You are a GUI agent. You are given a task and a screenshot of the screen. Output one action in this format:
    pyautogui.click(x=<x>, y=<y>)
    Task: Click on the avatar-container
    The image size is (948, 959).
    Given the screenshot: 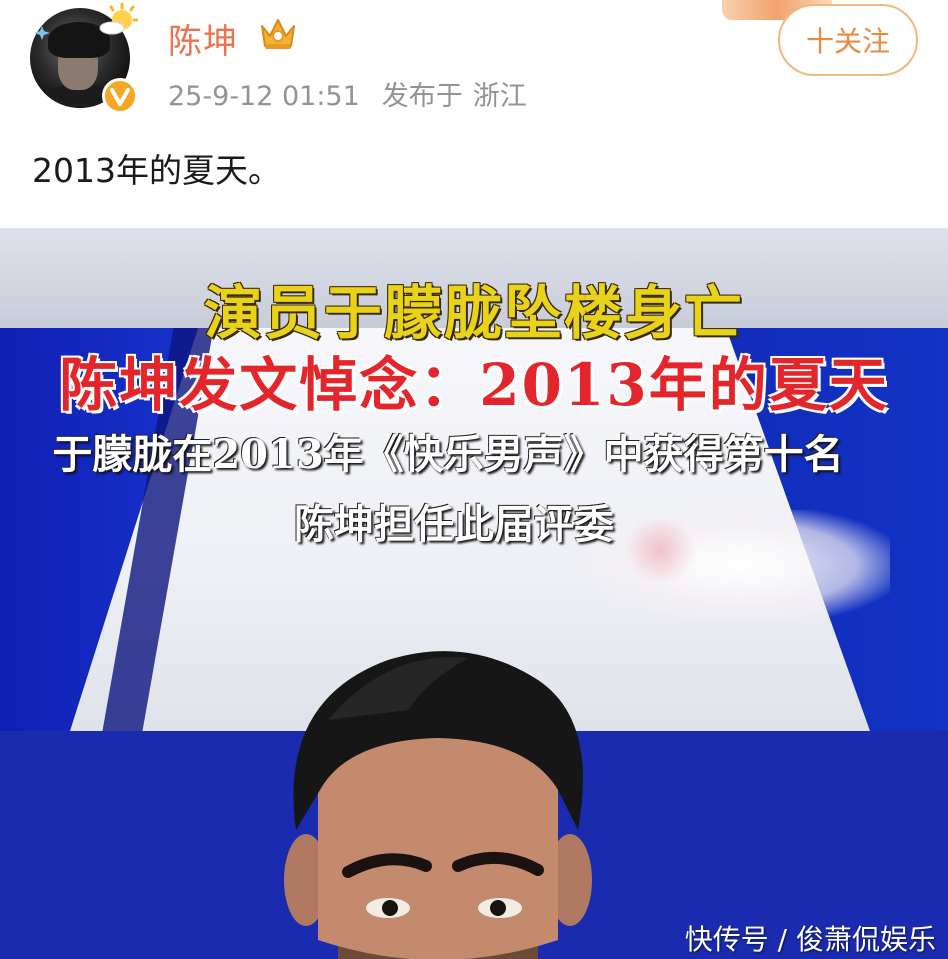 What is the action you would take?
    pyautogui.click(x=84, y=59)
    